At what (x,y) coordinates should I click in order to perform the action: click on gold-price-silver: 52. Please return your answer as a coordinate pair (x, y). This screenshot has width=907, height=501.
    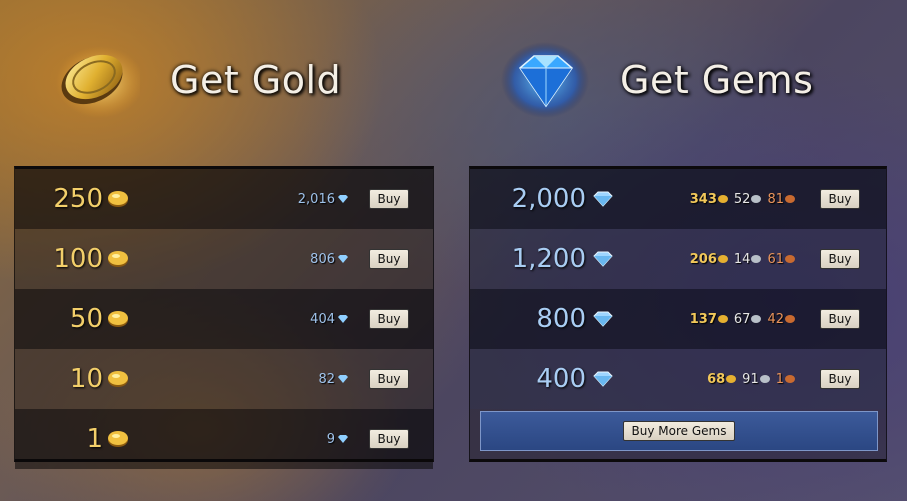
    Looking at the image, I should click on (742, 199).